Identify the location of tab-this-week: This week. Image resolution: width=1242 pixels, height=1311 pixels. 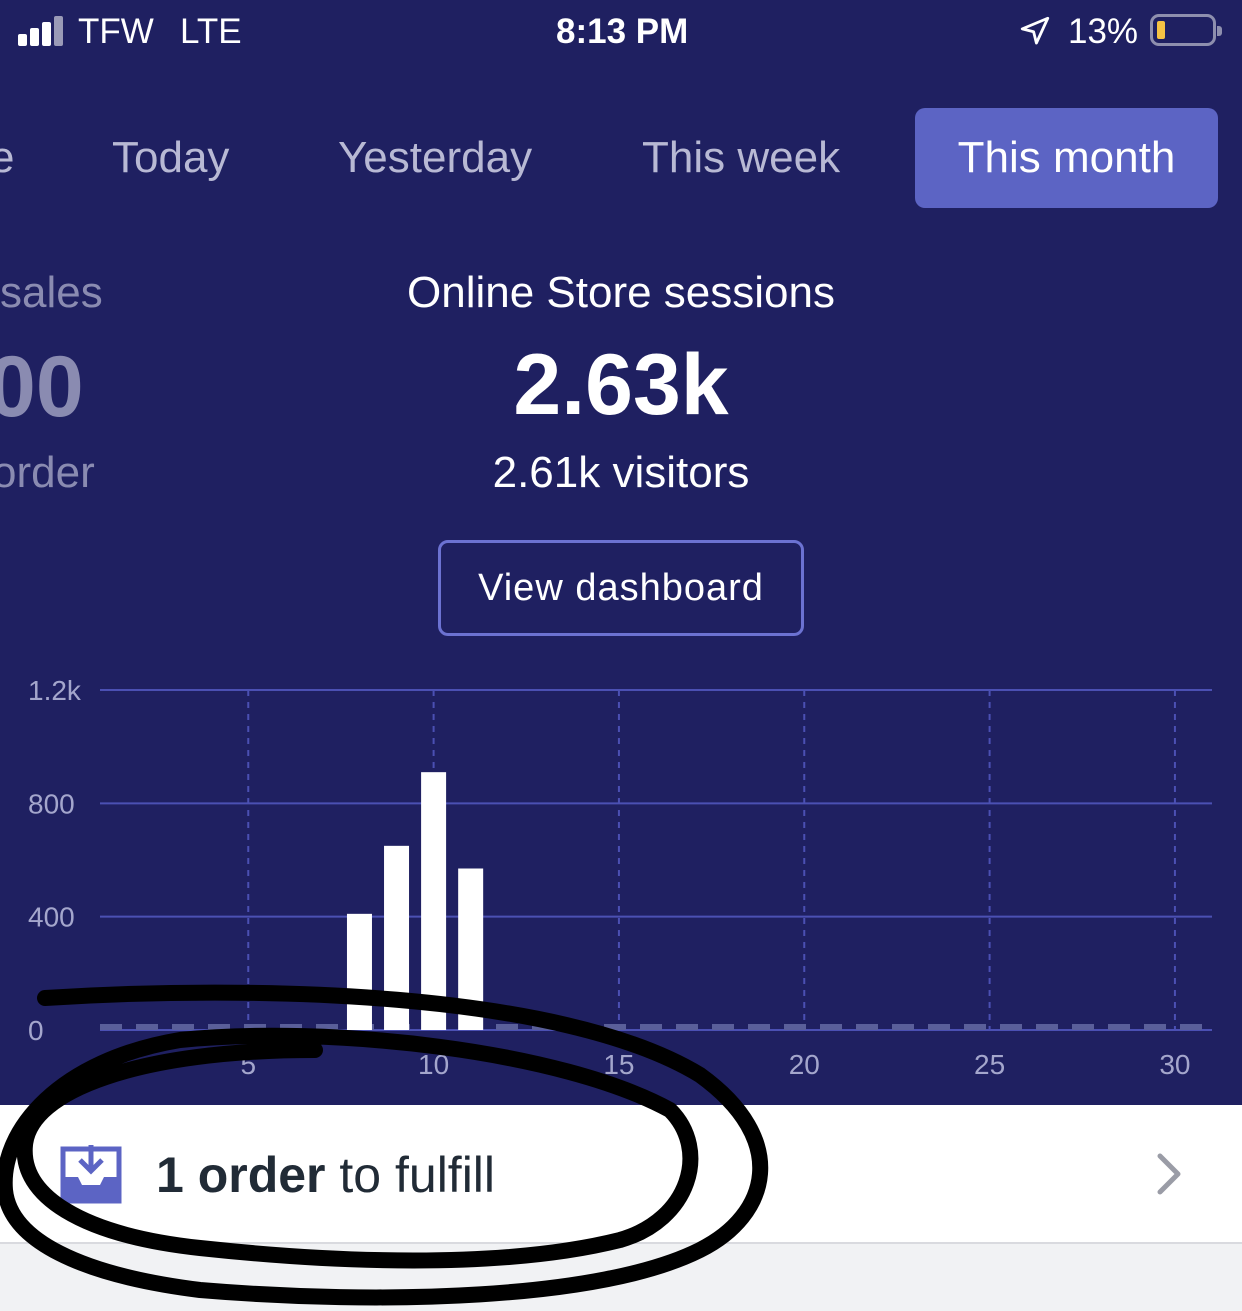
(741, 158).